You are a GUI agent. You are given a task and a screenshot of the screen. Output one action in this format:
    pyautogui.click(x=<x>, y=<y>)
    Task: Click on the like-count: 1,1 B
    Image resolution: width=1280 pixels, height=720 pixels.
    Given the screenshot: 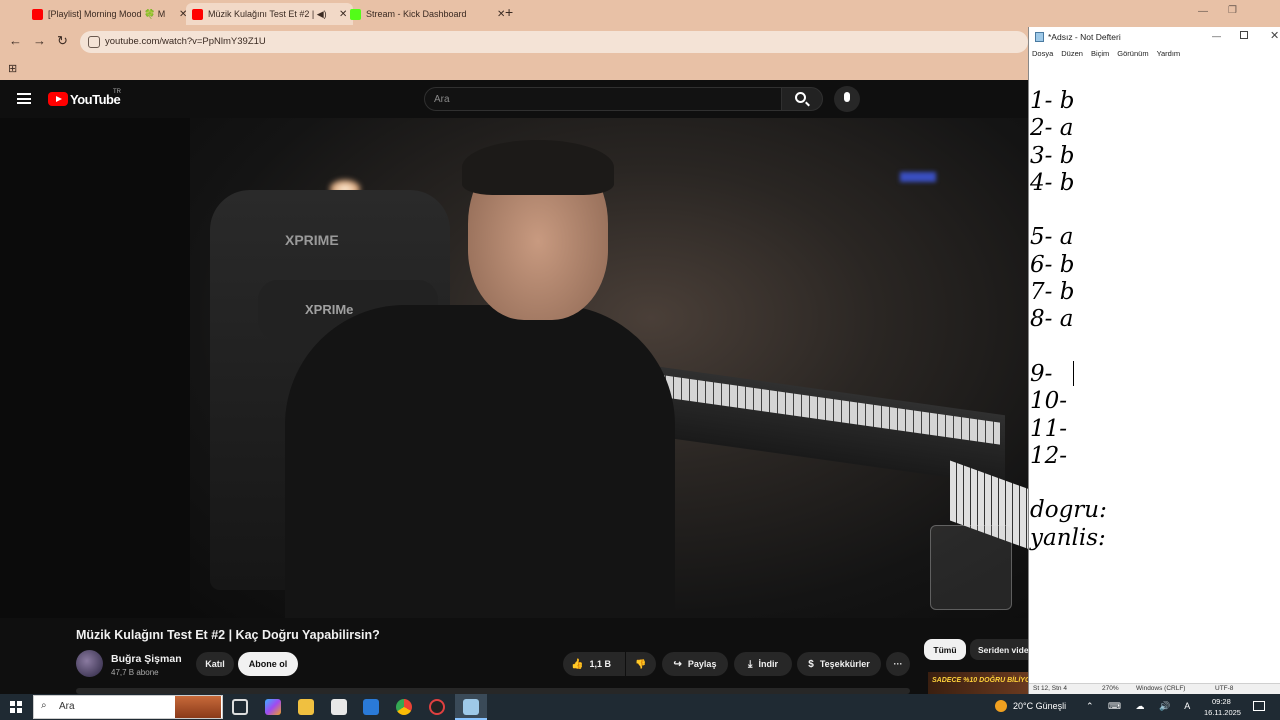 What is the action you would take?
    pyautogui.click(x=600, y=664)
    